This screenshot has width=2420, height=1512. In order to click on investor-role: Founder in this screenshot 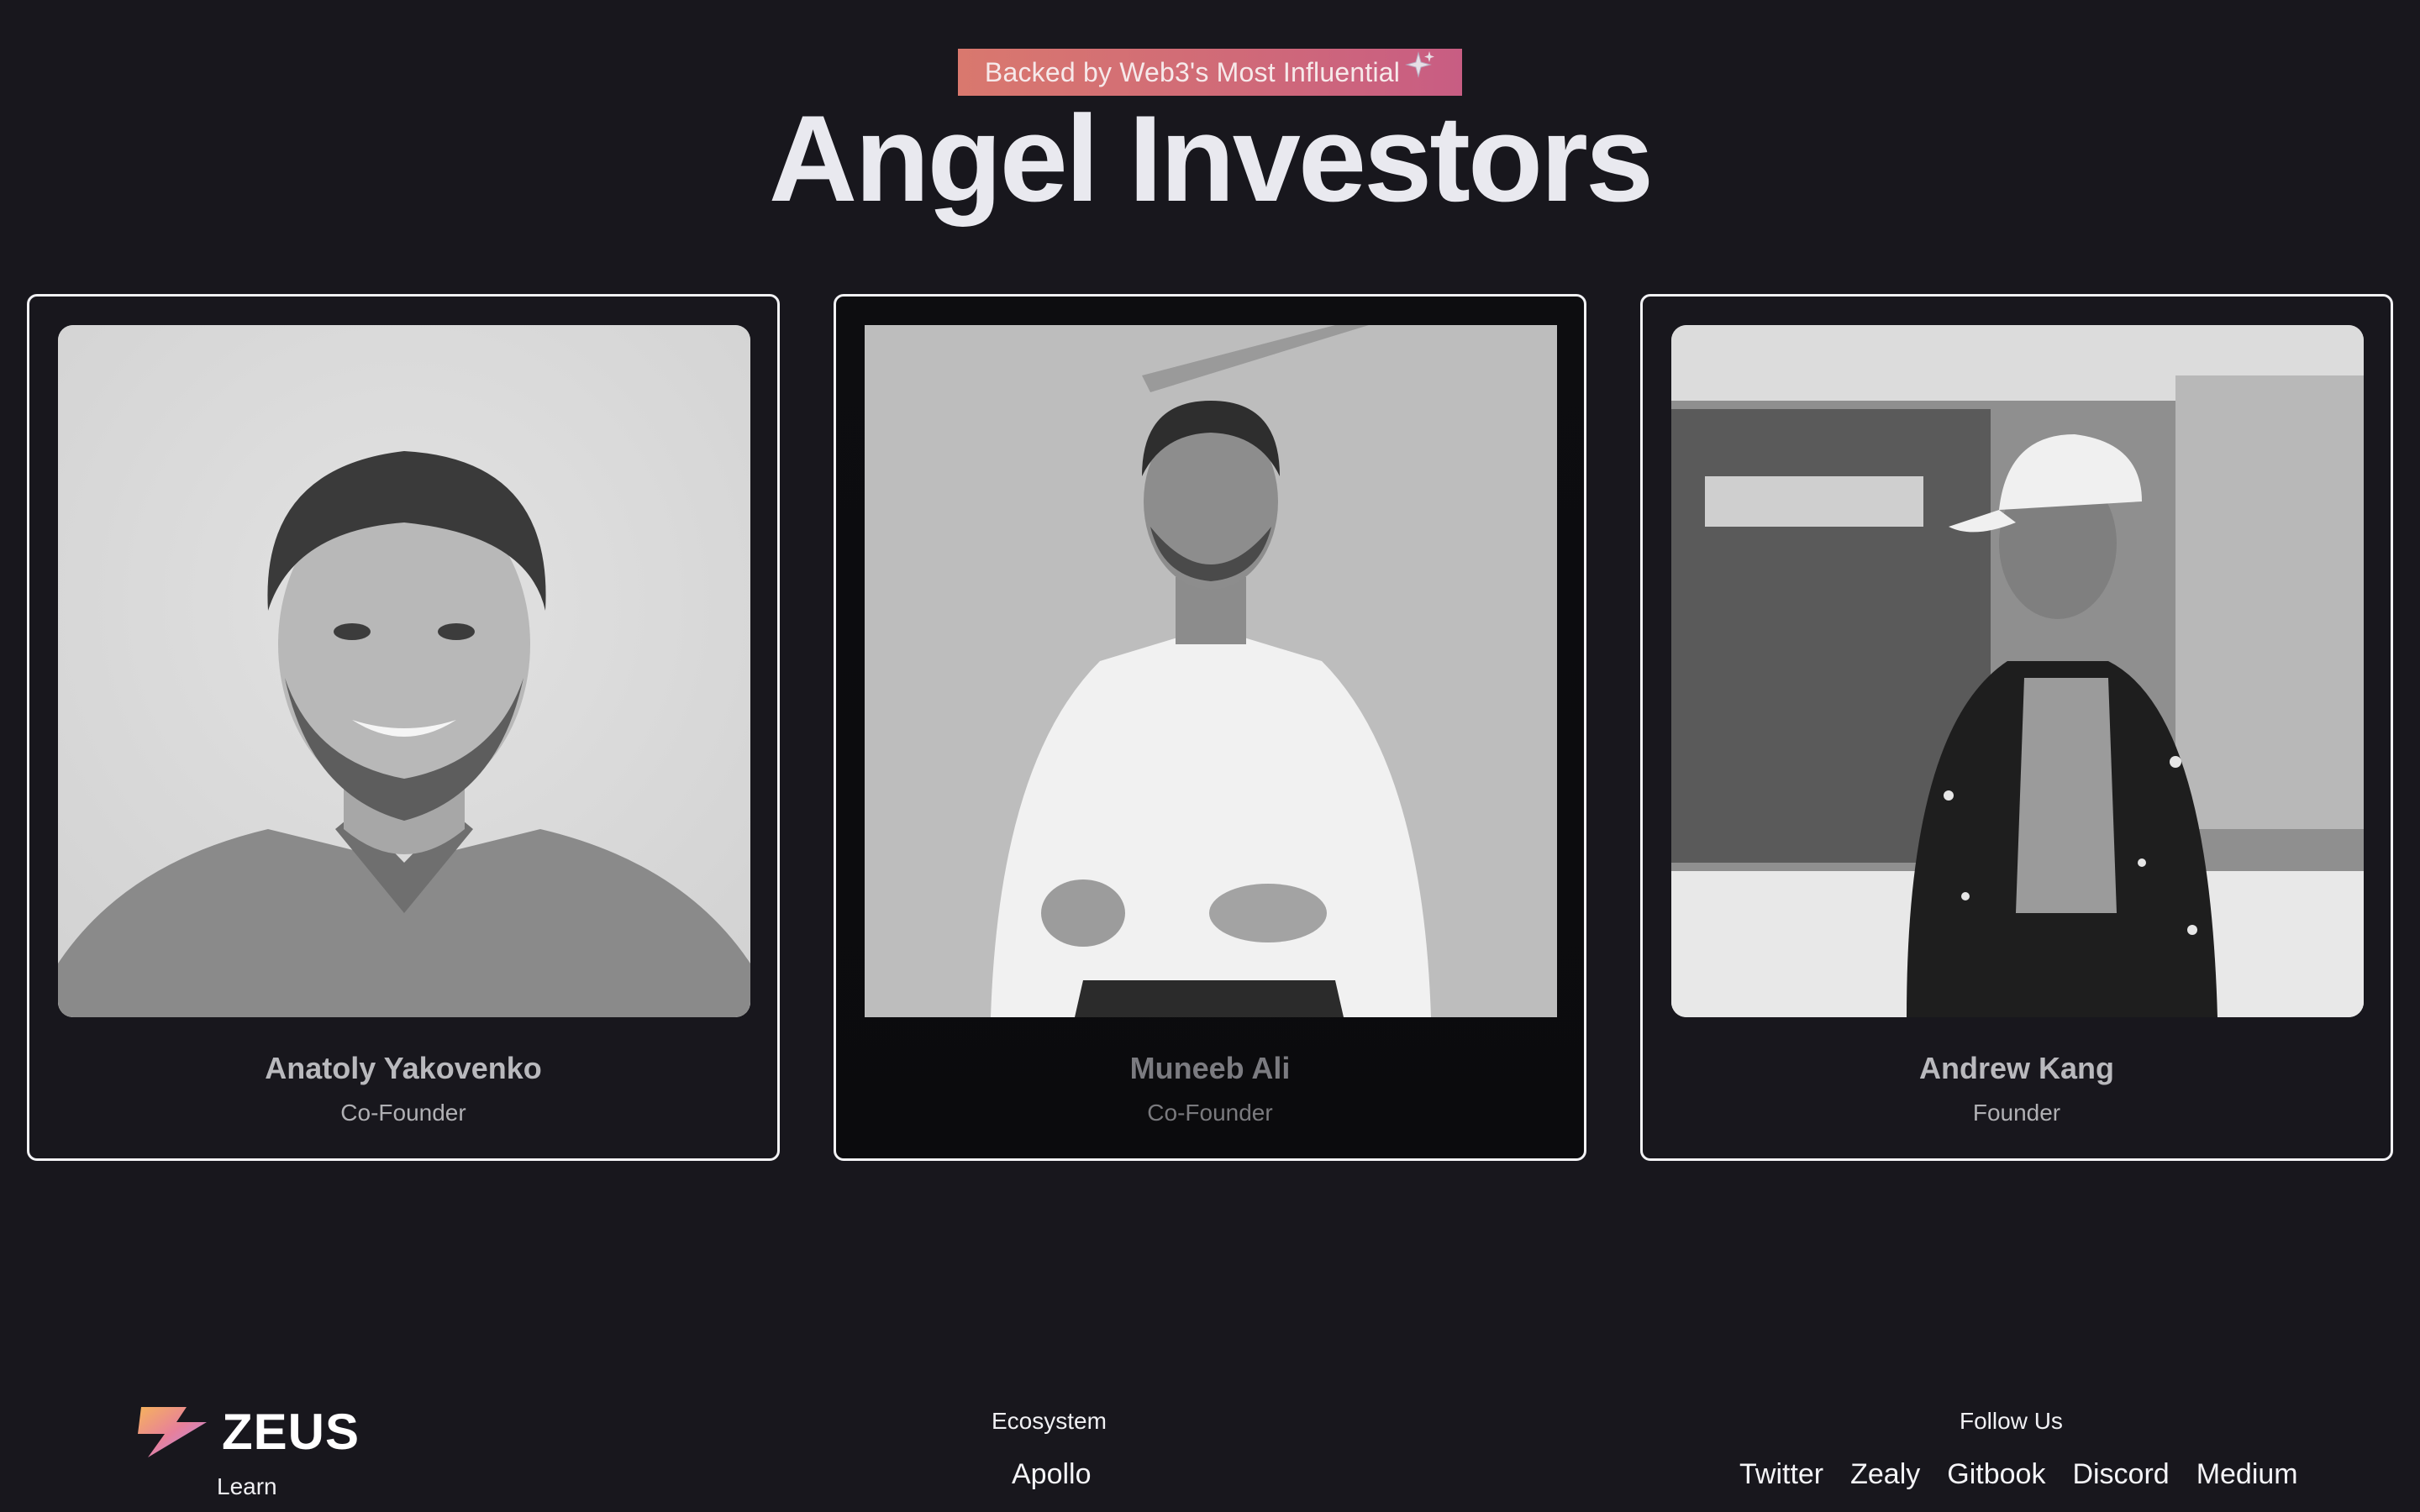, I will do `click(2016, 1113)`.